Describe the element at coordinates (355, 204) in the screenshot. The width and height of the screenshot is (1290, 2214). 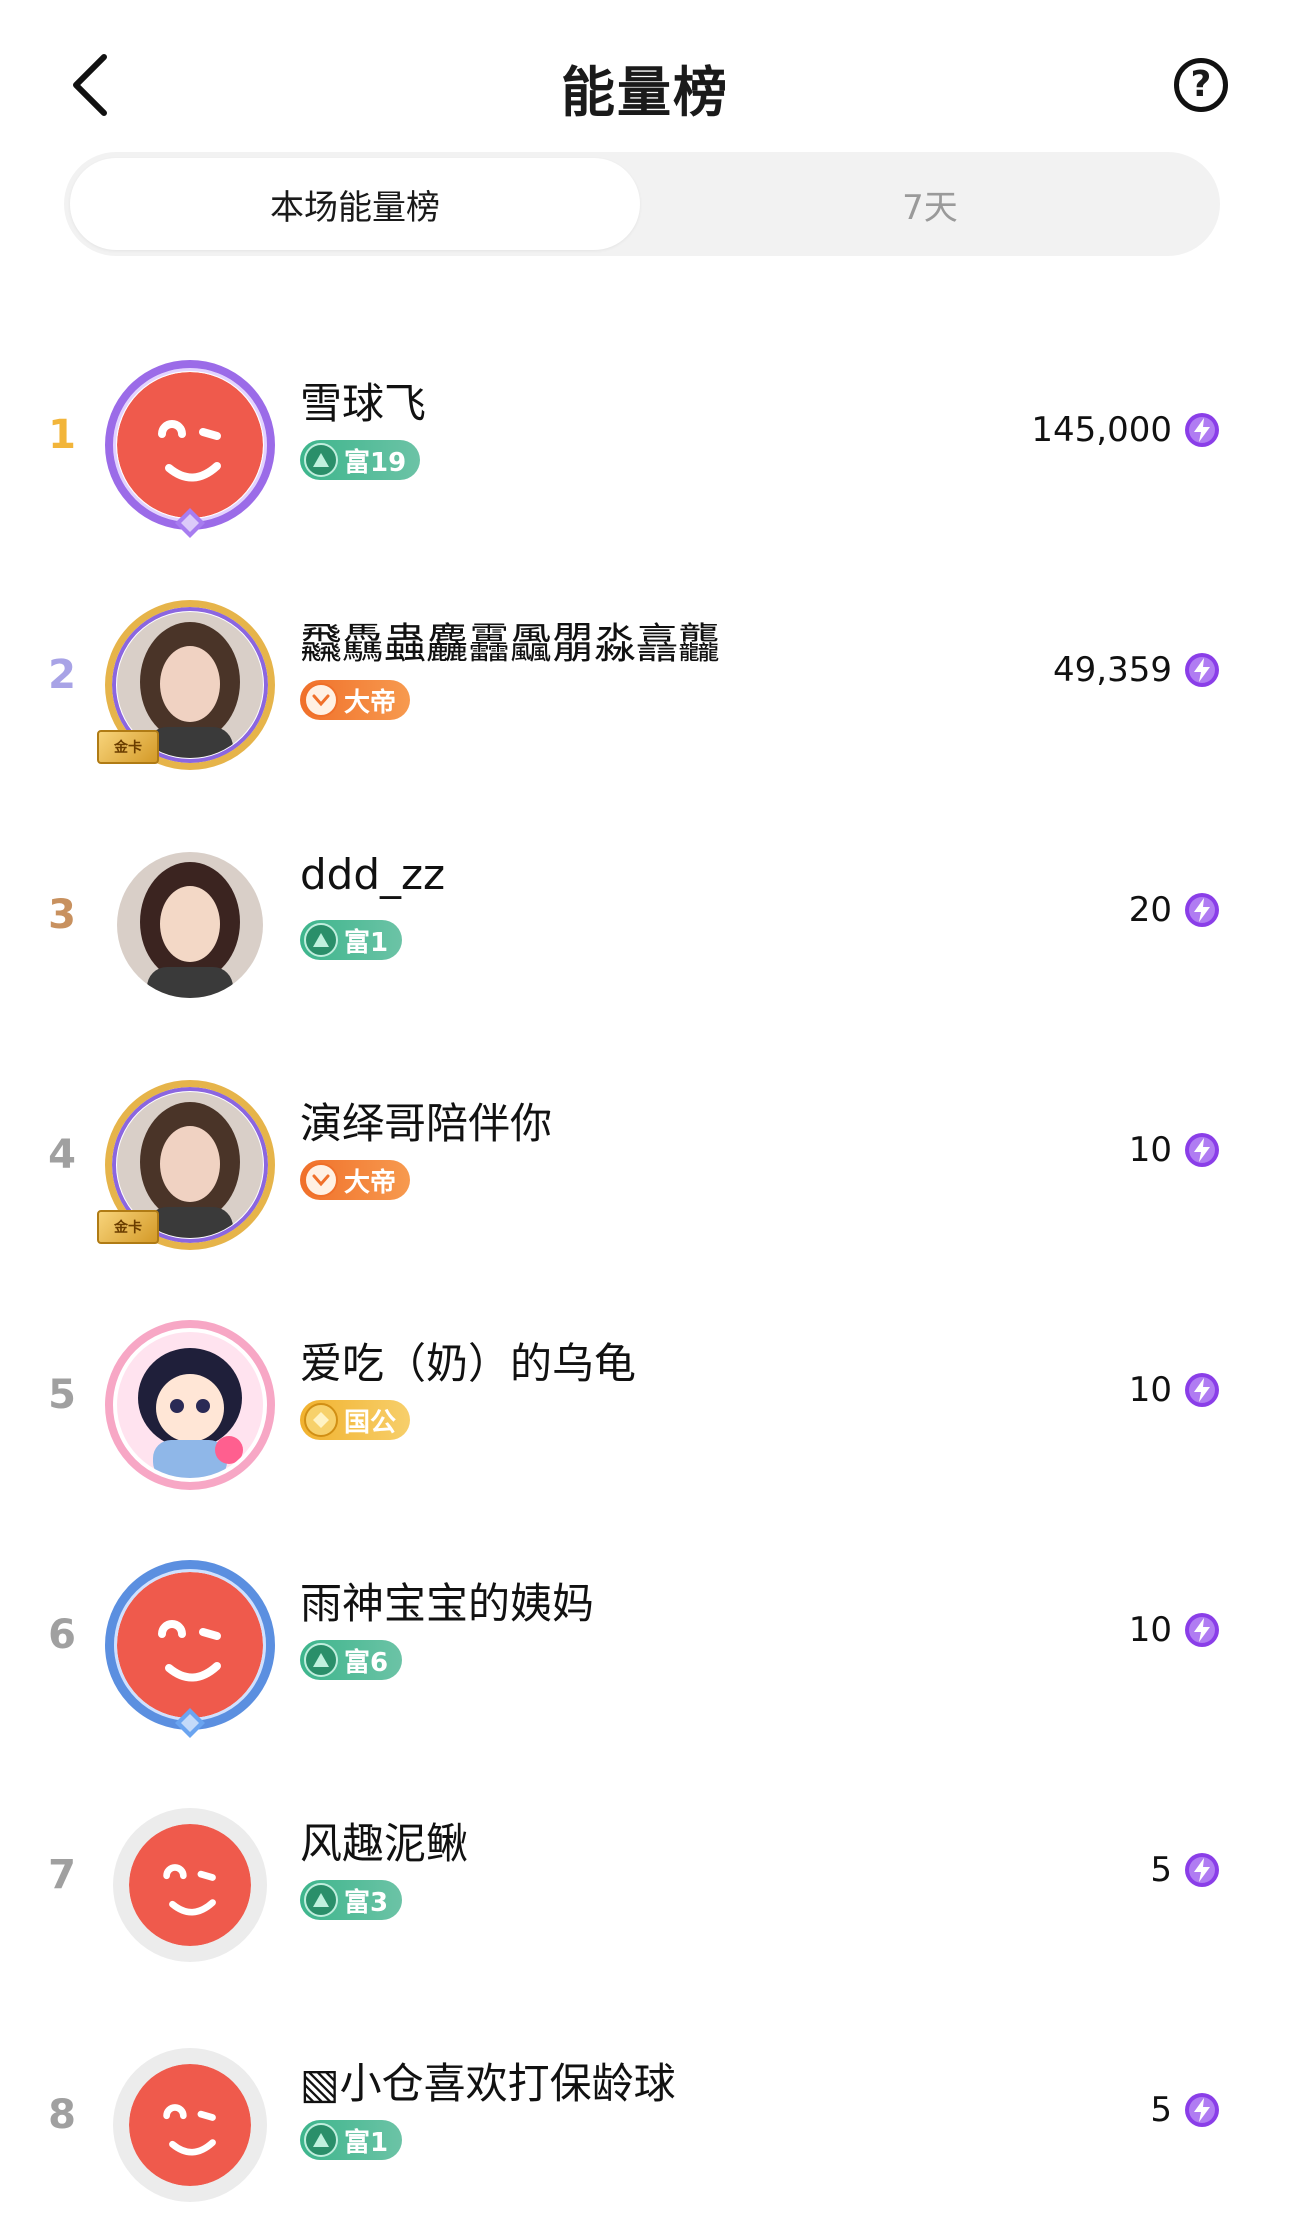
I see `tab-current-session: 本场能量榜` at that location.